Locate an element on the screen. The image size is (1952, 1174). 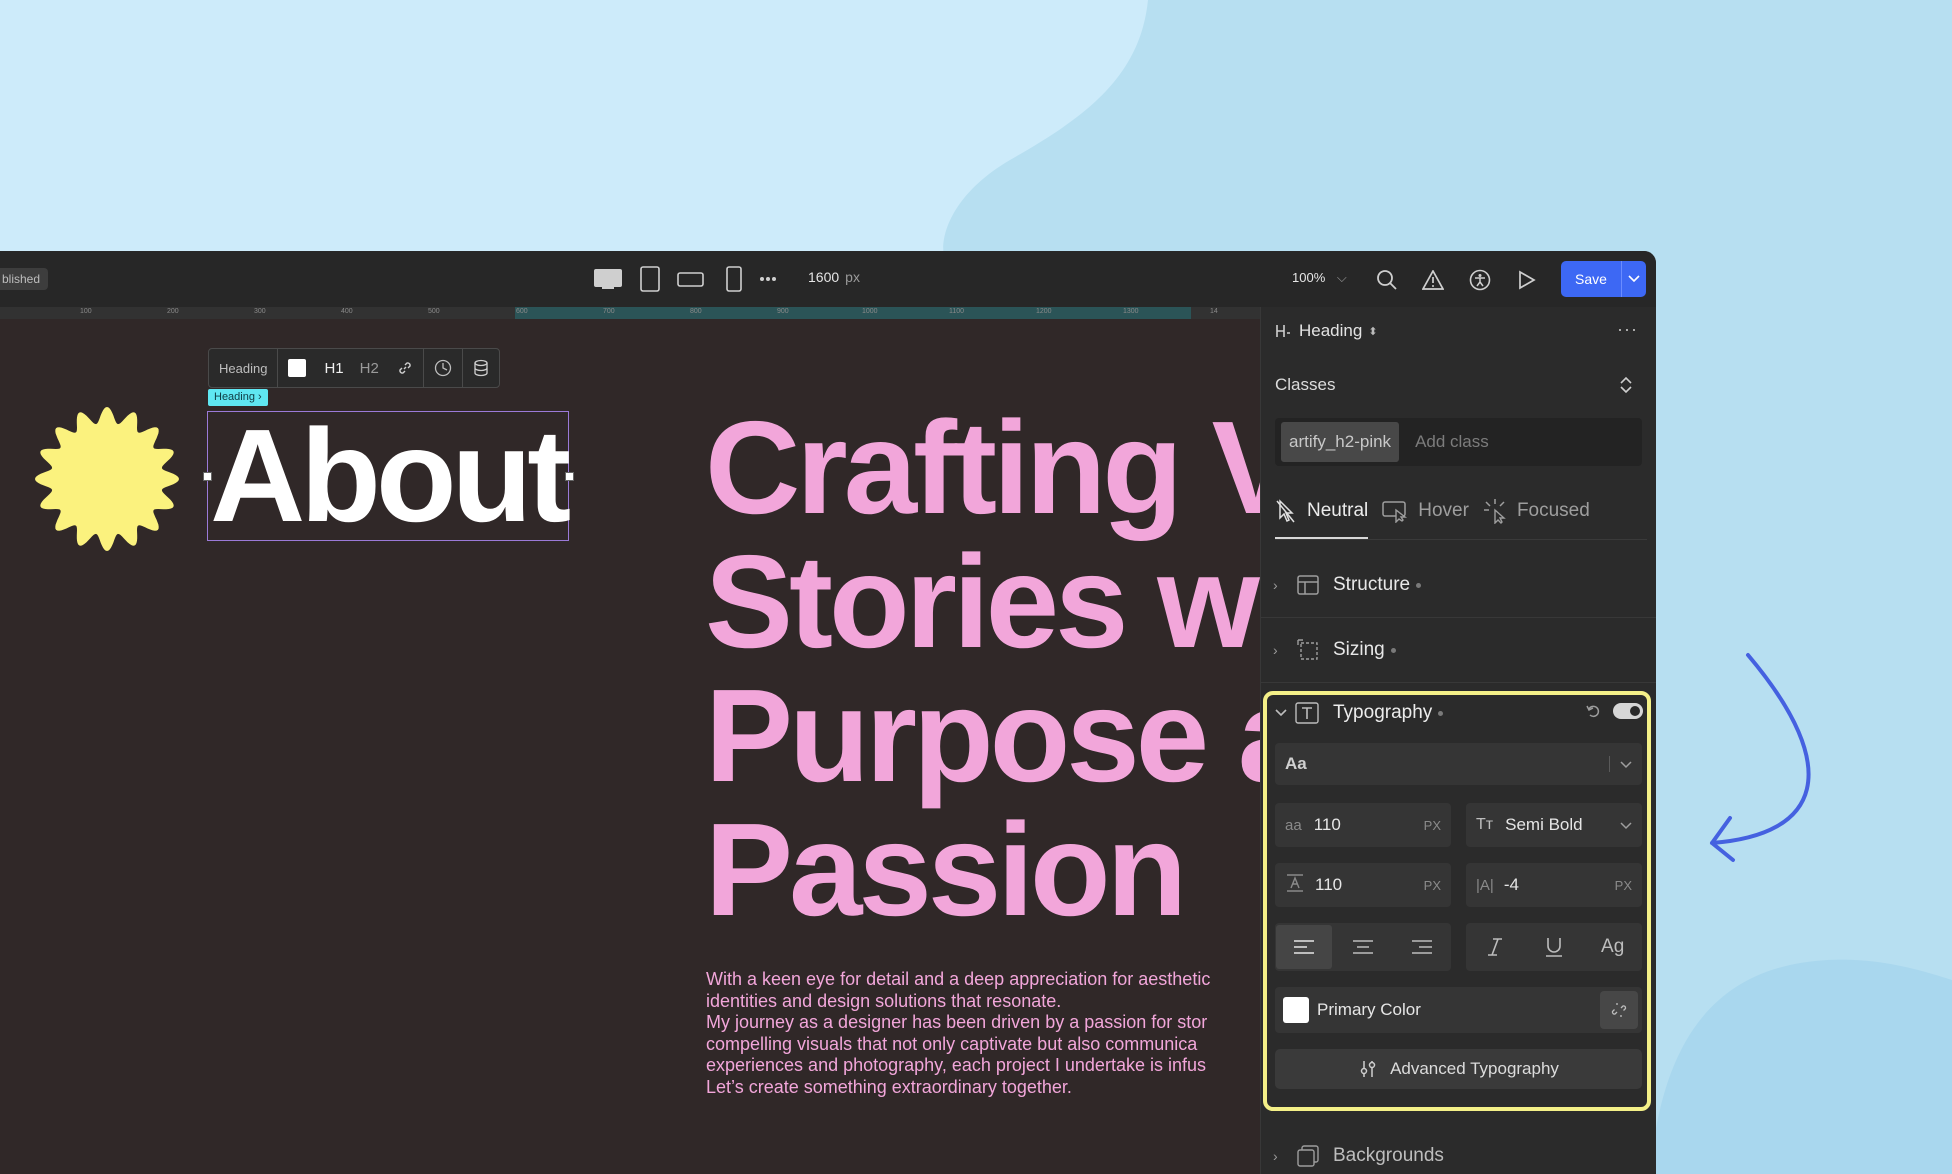
typography-toggle is located at coordinates (1628, 713).